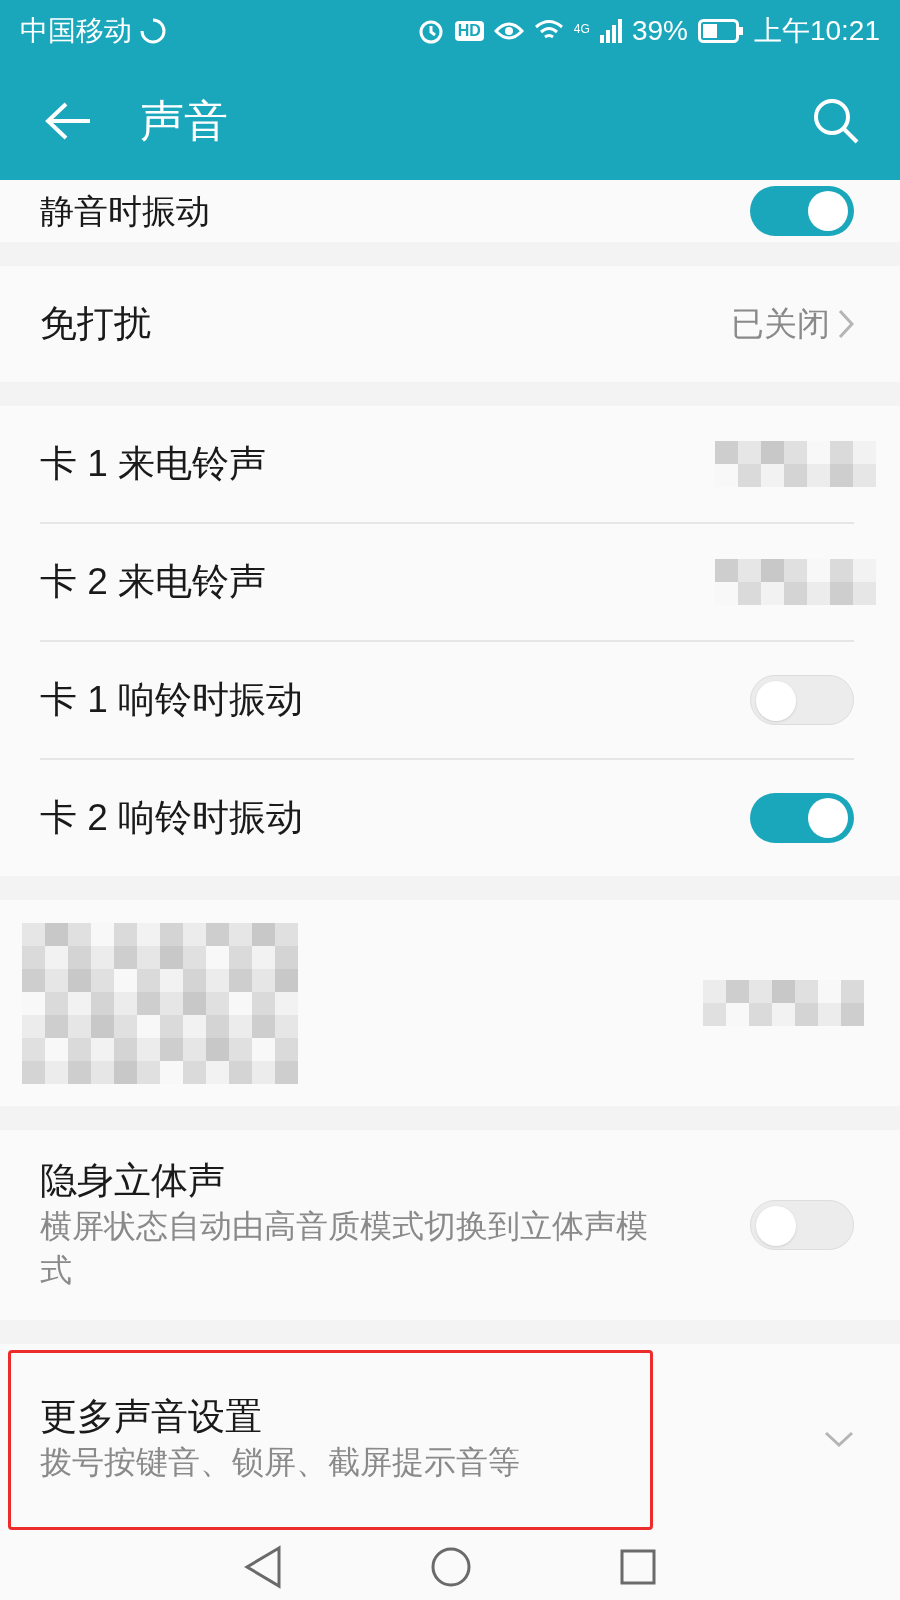 This screenshot has width=900, height=1600. I want to click on setting-title: 卡 1 来电铃声, so click(153, 463).